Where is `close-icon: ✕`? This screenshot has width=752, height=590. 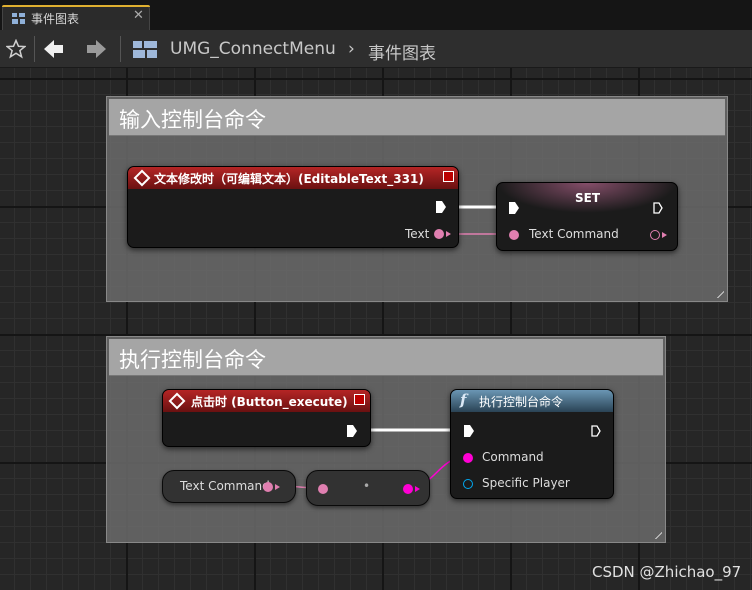
close-icon: ✕ is located at coordinates (138, 15).